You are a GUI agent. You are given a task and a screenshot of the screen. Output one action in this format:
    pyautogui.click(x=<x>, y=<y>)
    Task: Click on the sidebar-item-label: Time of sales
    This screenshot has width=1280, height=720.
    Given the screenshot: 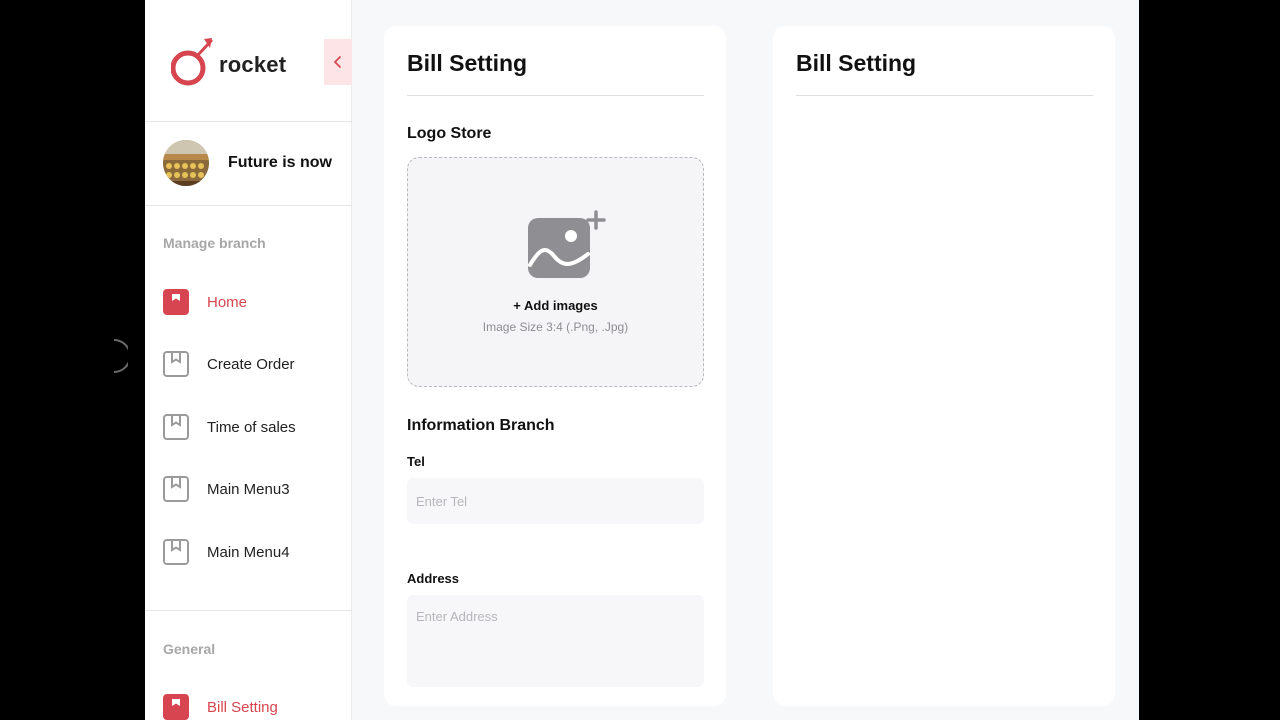 What is the action you would take?
    pyautogui.click(x=251, y=427)
    